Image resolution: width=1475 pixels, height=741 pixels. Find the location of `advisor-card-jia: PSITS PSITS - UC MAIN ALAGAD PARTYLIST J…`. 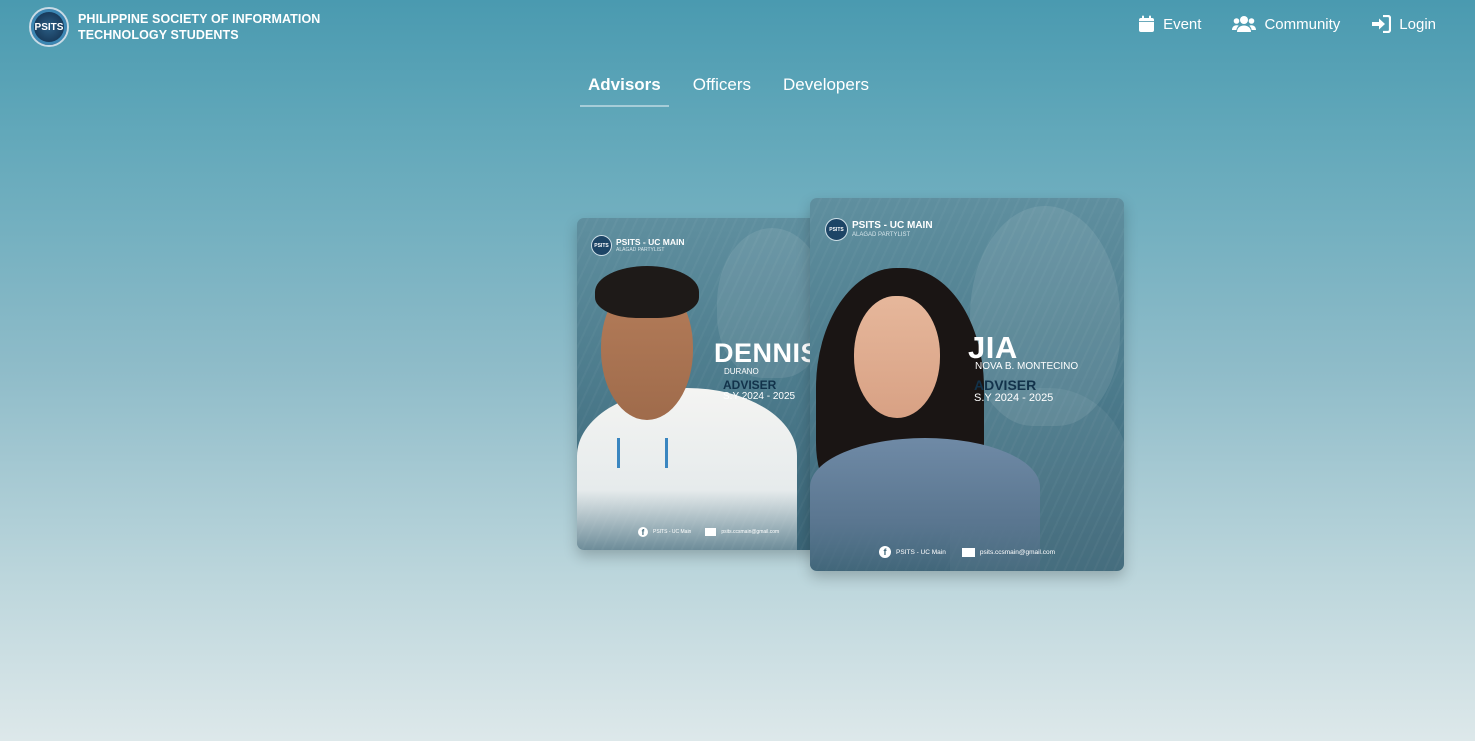

advisor-card-jia: PSITS PSITS - UC MAIN ALAGAD PARTYLIST J… is located at coordinates (967, 384).